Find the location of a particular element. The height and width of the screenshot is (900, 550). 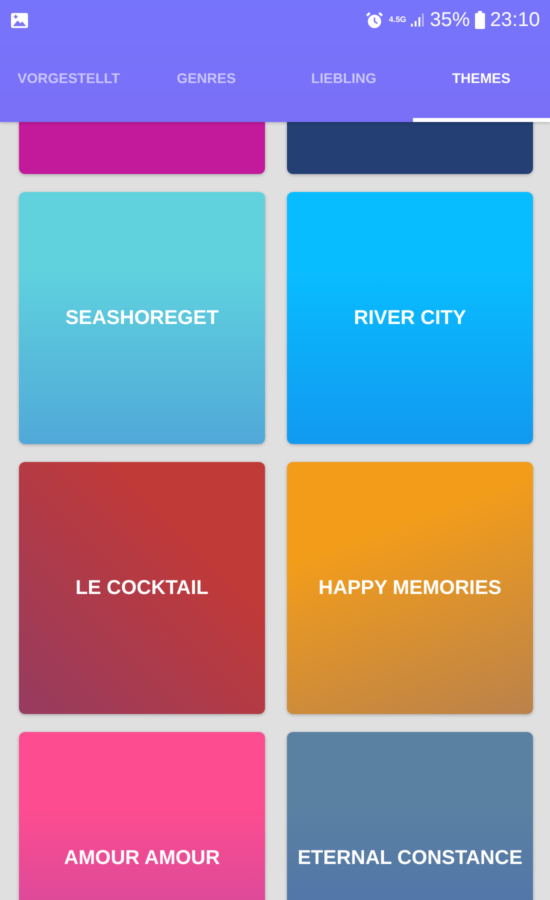

alarm-icon is located at coordinates (374, 20).